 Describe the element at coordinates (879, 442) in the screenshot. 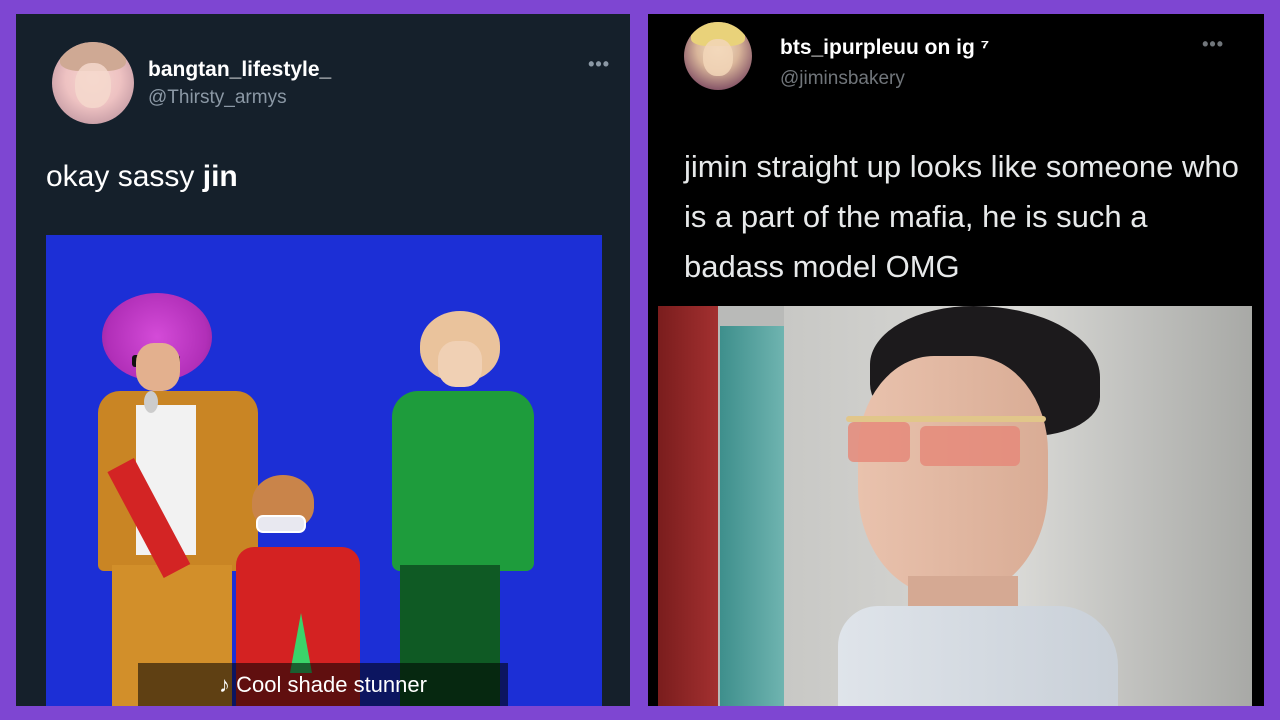

I see `left-lens` at that location.